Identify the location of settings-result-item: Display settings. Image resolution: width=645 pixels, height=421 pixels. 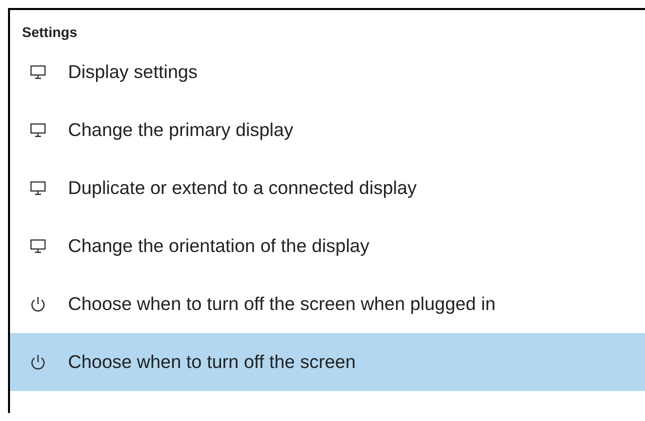
(327, 72).